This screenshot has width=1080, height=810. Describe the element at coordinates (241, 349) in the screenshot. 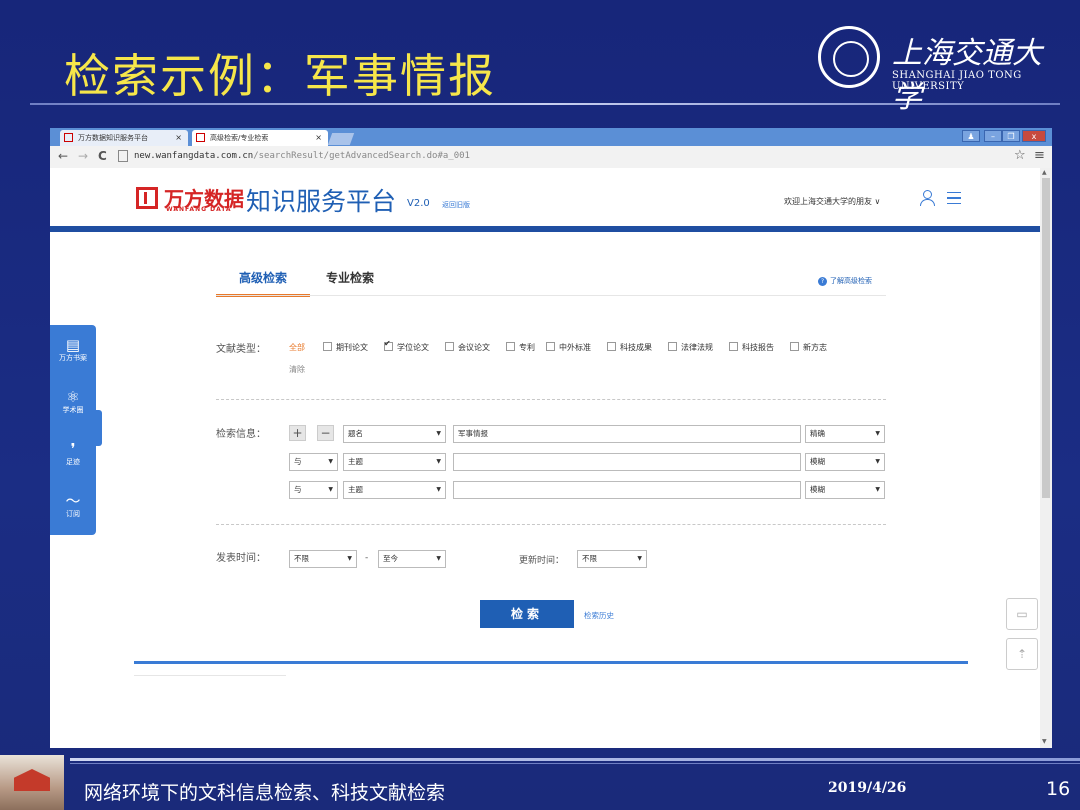

I see `doc-type-label: 文献类型：` at that location.